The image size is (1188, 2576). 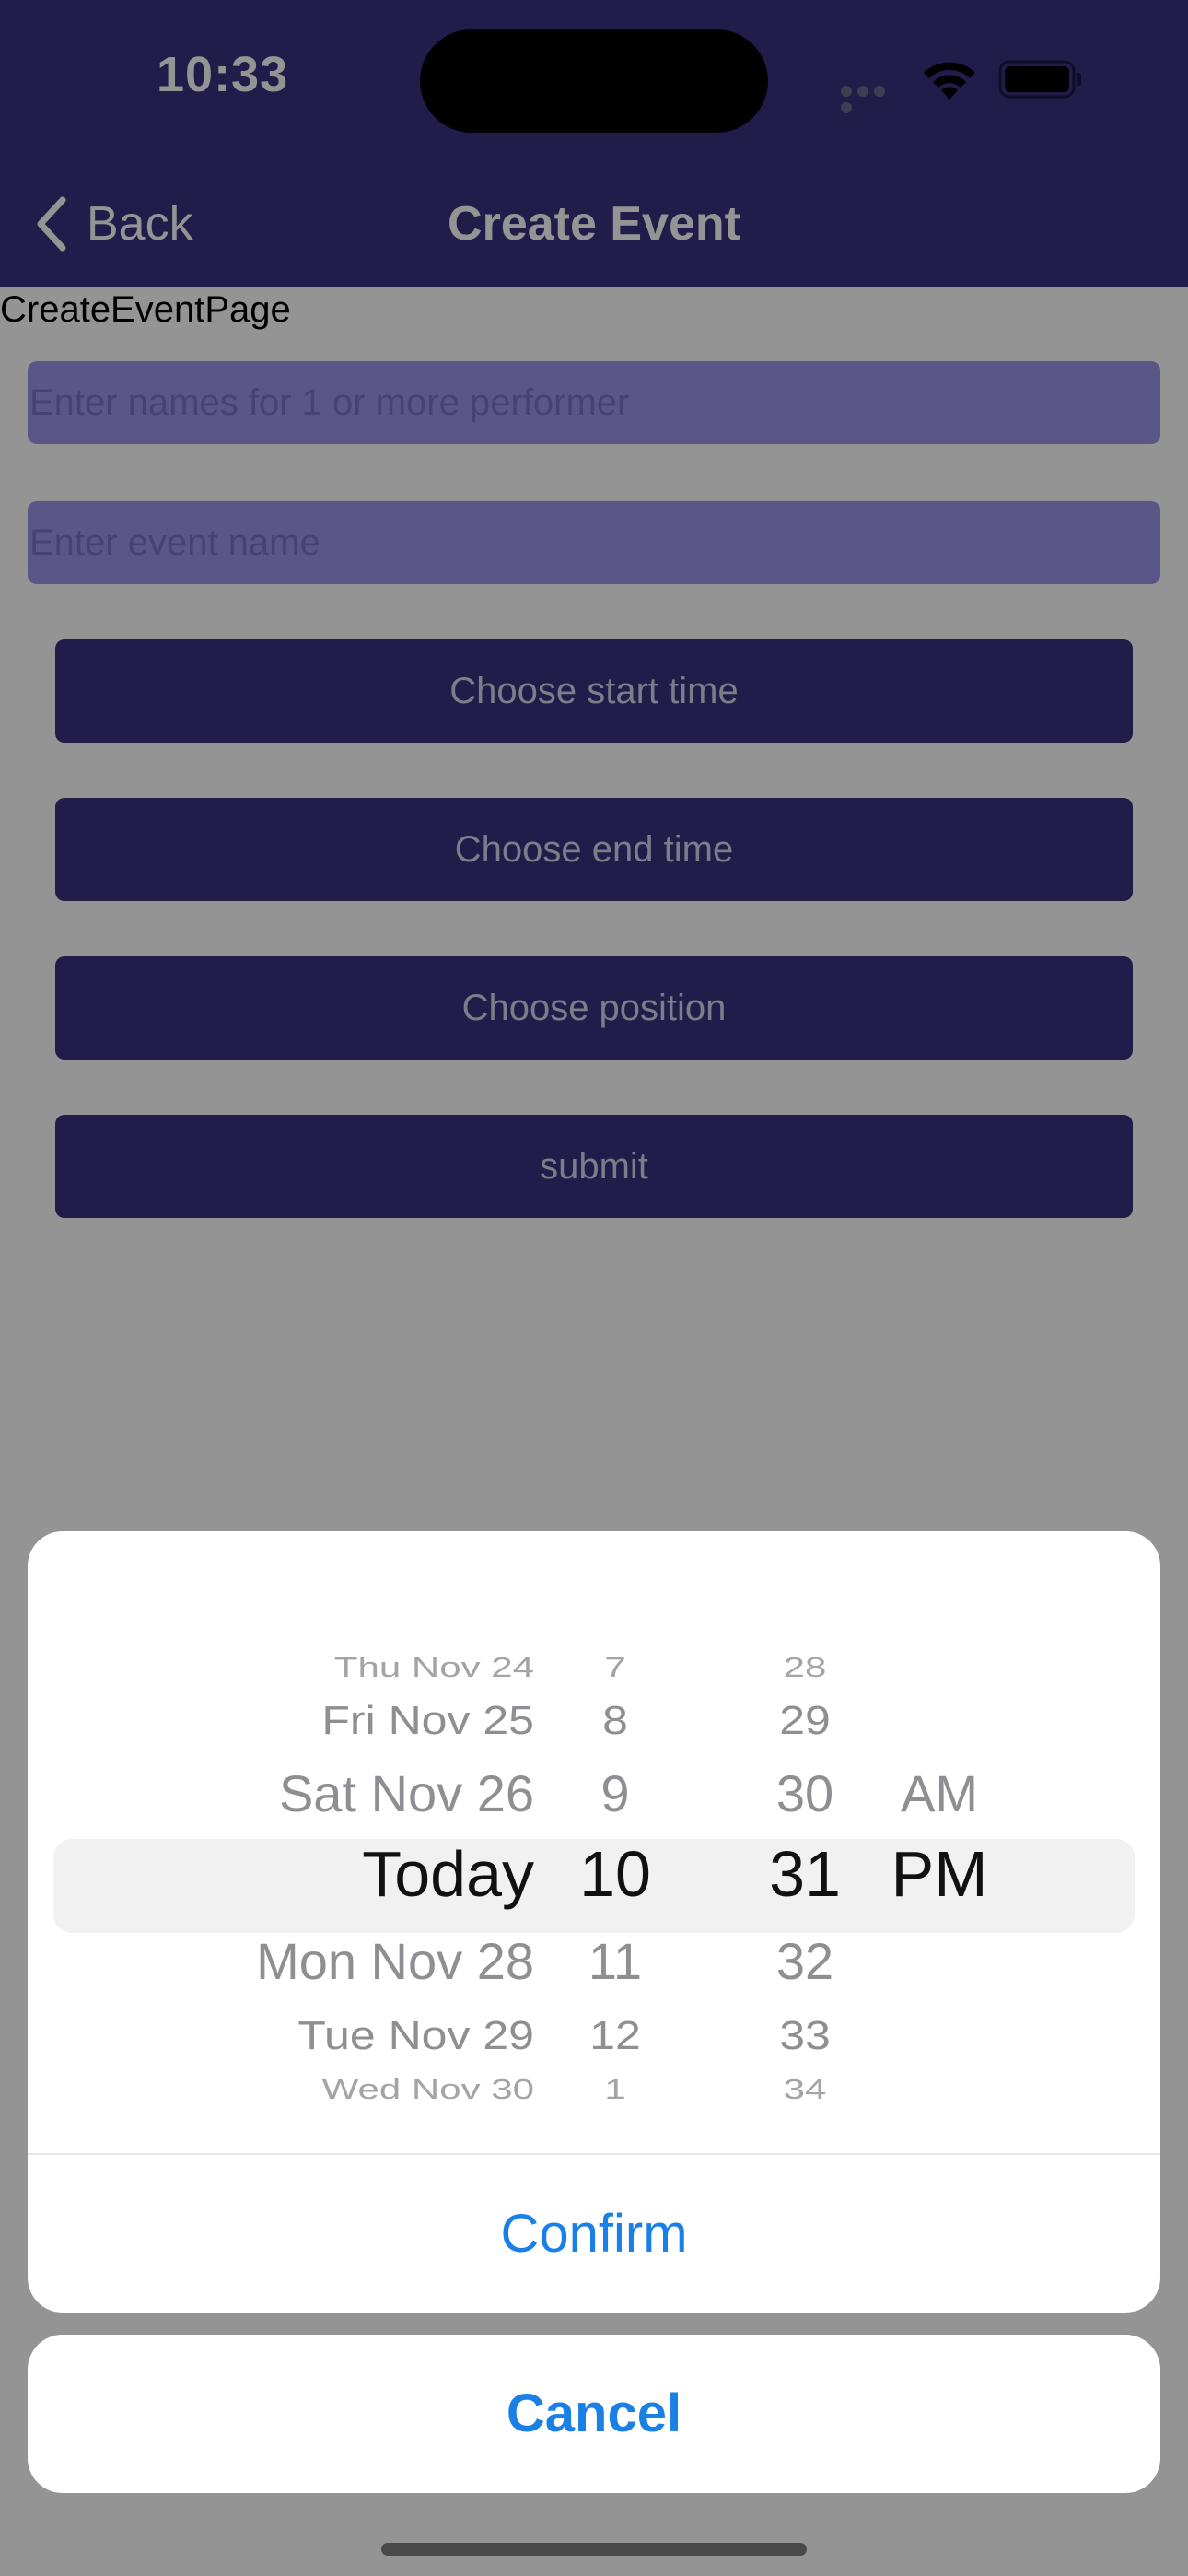 What do you see at coordinates (805, 2034) in the screenshot?
I see `minute-option: 33` at bounding box center [805, 2034].